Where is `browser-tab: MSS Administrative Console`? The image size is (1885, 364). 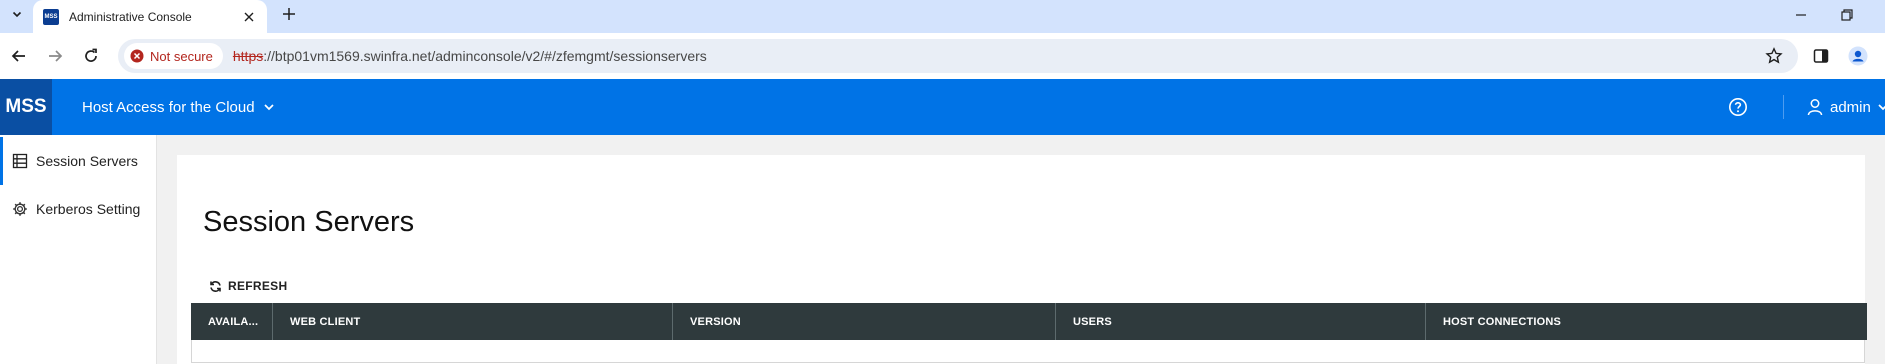
browser-tab: MSS Administrative Console is located at coordinates (150, 16).